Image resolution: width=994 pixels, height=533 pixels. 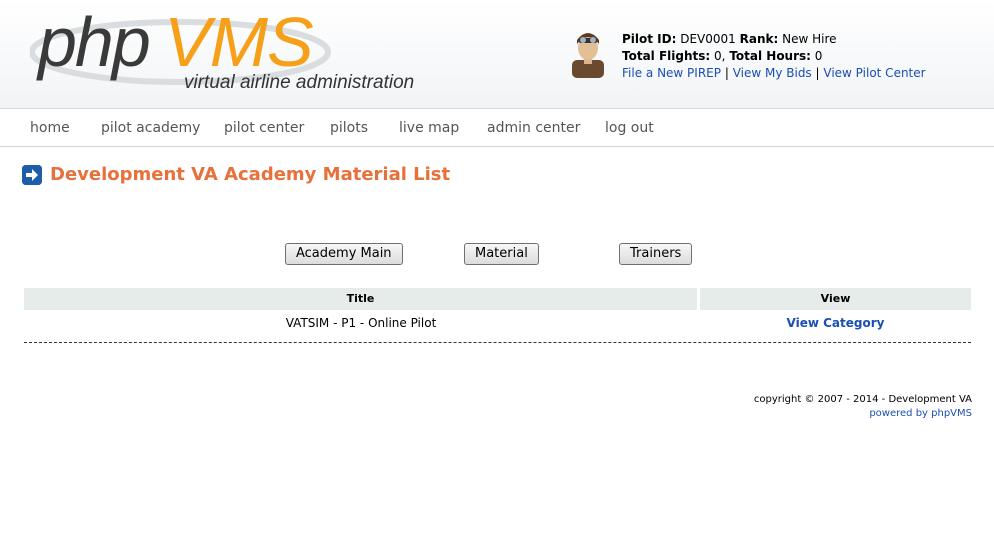 What do you see at coordinates (666, 56) in the screenshot?
I see `total-flights-label: Total Flights:` at bounding box center [666, 56].